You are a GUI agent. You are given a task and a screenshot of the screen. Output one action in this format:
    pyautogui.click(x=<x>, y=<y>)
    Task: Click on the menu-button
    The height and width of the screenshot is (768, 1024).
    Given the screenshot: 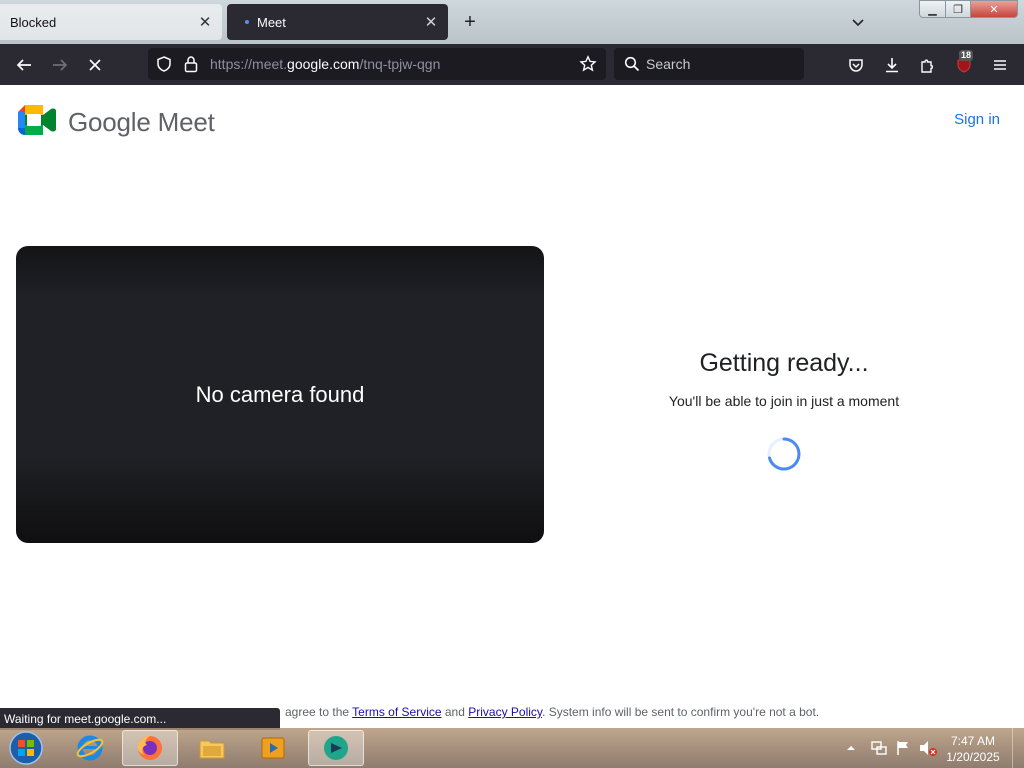 What is the action you would take?
    pyautogui.click(x=1000, y=65)
    